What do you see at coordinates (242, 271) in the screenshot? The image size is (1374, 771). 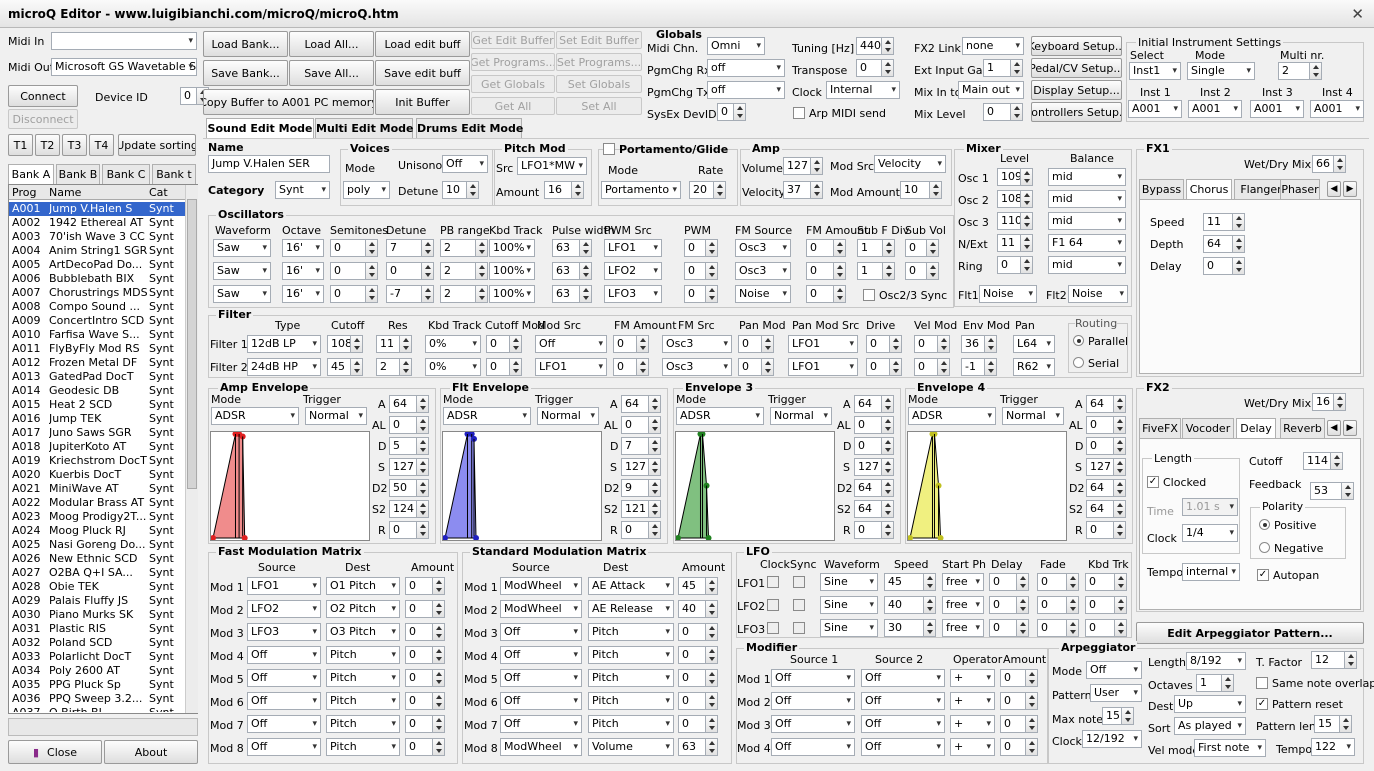 I see `osc2-field: Saw` at bounding box center [242, 271].